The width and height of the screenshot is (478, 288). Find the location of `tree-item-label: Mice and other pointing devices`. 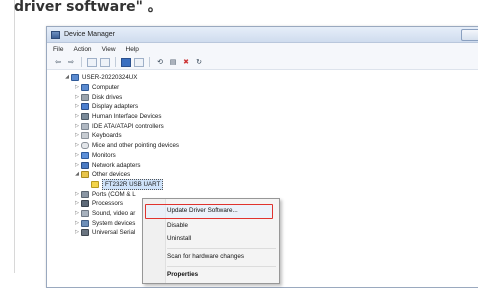

tree-item-label: Mice and other pointing devices is located at coordinates (136, 146).